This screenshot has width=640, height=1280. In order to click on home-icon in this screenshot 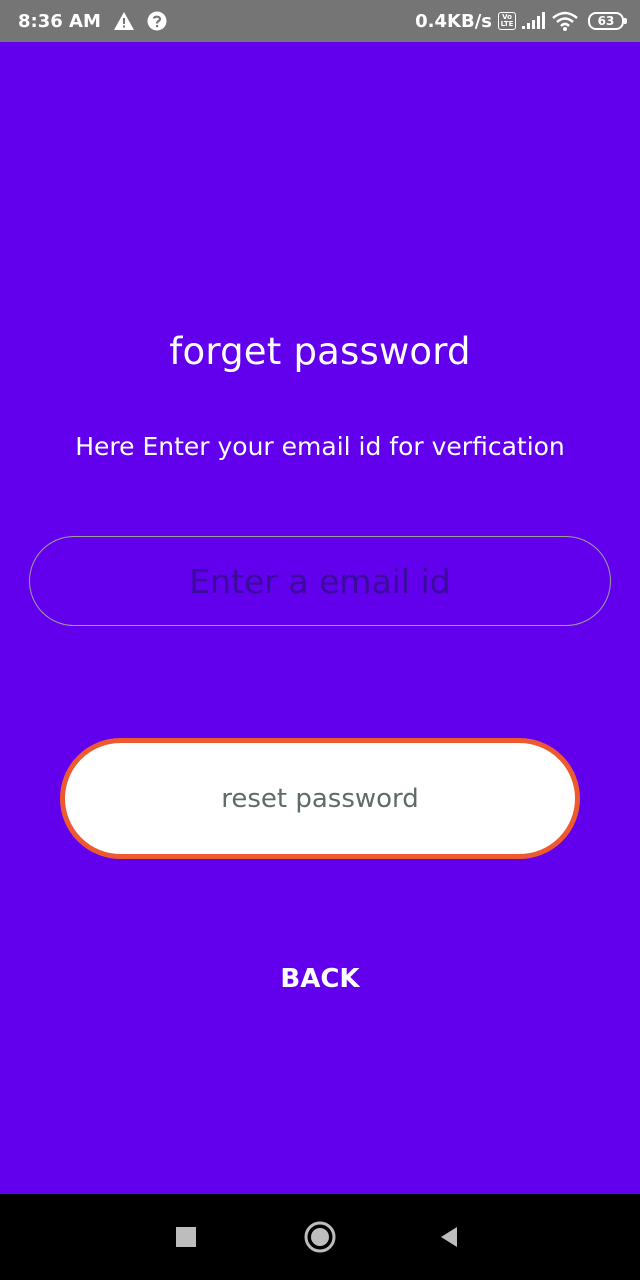, I will do `click(320, 1237)`.